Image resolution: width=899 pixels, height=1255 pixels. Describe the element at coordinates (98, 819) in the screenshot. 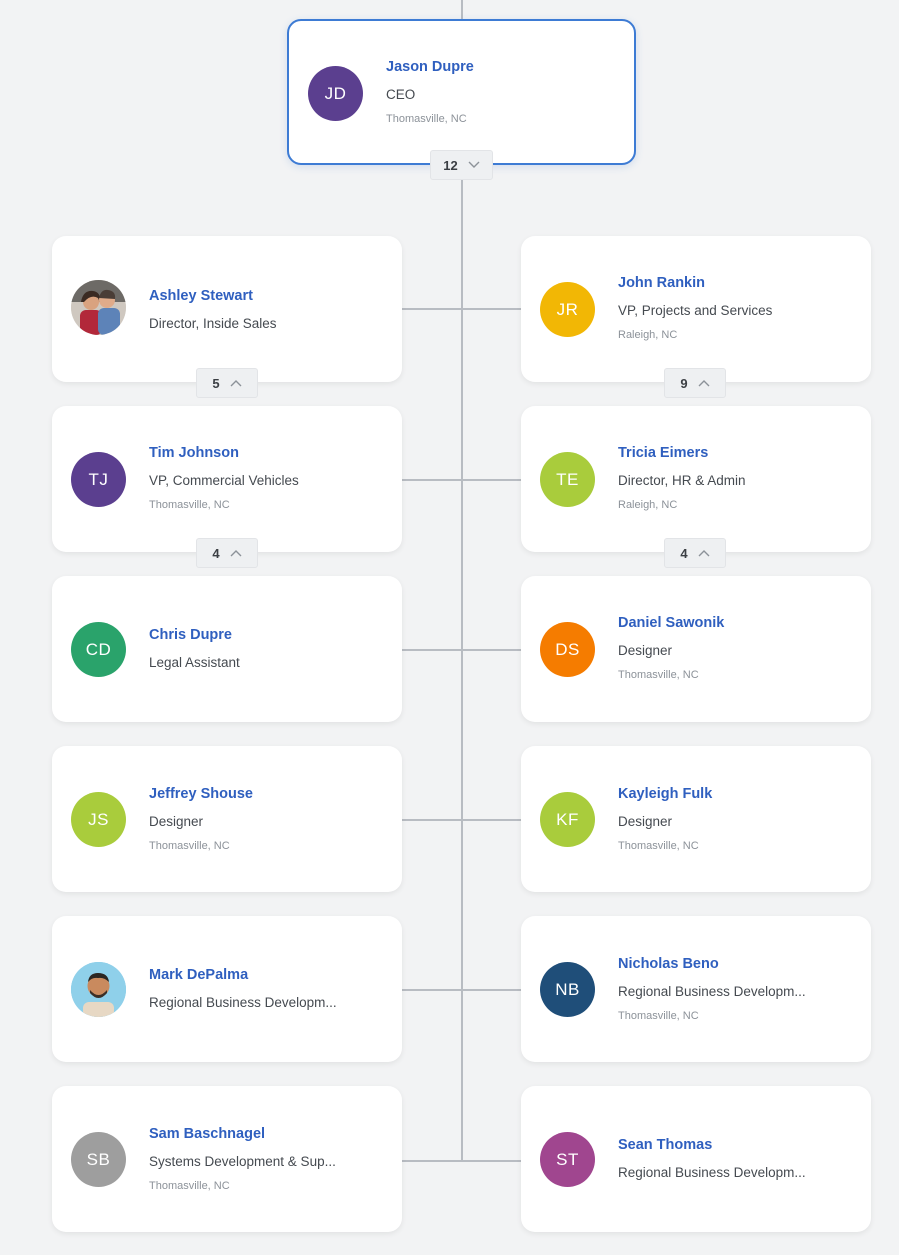

I see `avatar: JS` at that location.